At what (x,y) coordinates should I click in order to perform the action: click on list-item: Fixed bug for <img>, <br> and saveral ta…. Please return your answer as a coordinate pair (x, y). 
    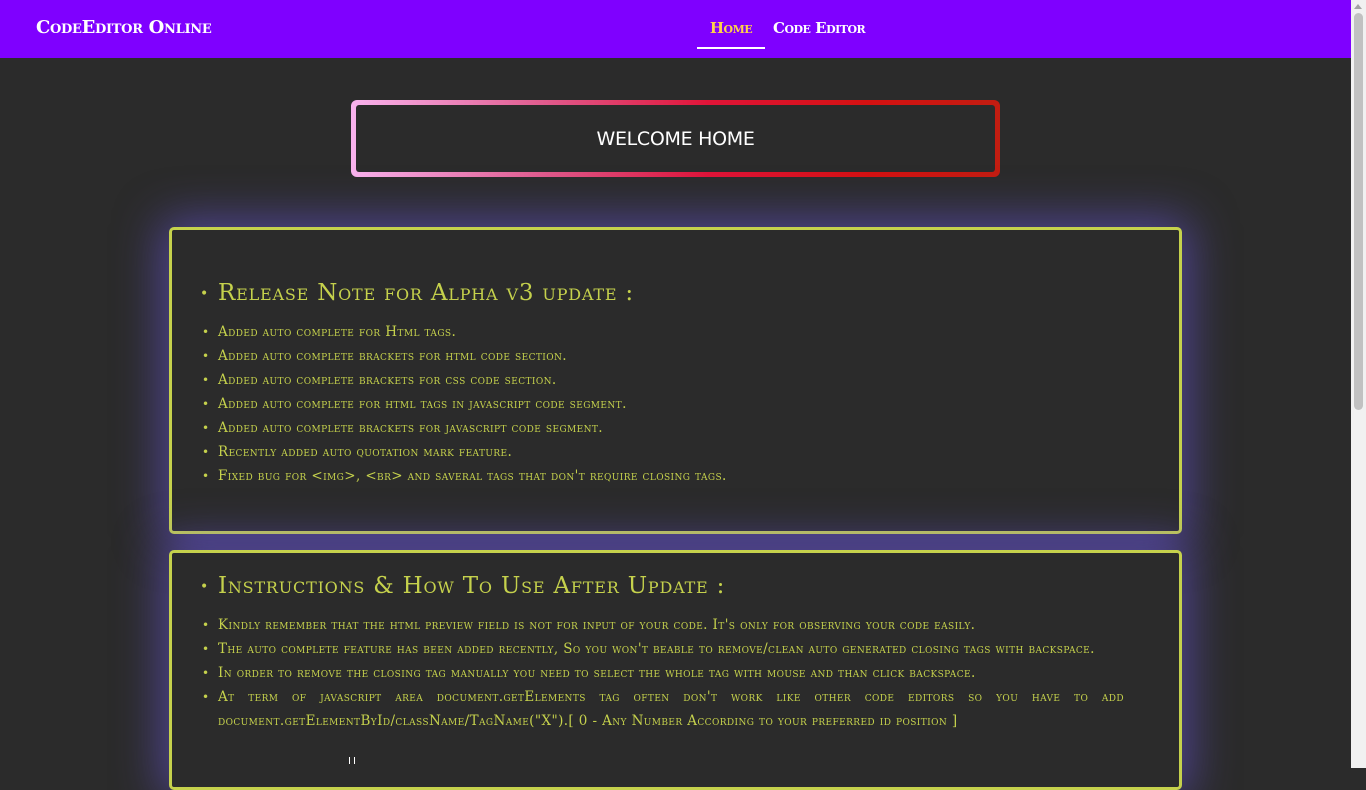
    Looking at the image, I should click on (663, 476).